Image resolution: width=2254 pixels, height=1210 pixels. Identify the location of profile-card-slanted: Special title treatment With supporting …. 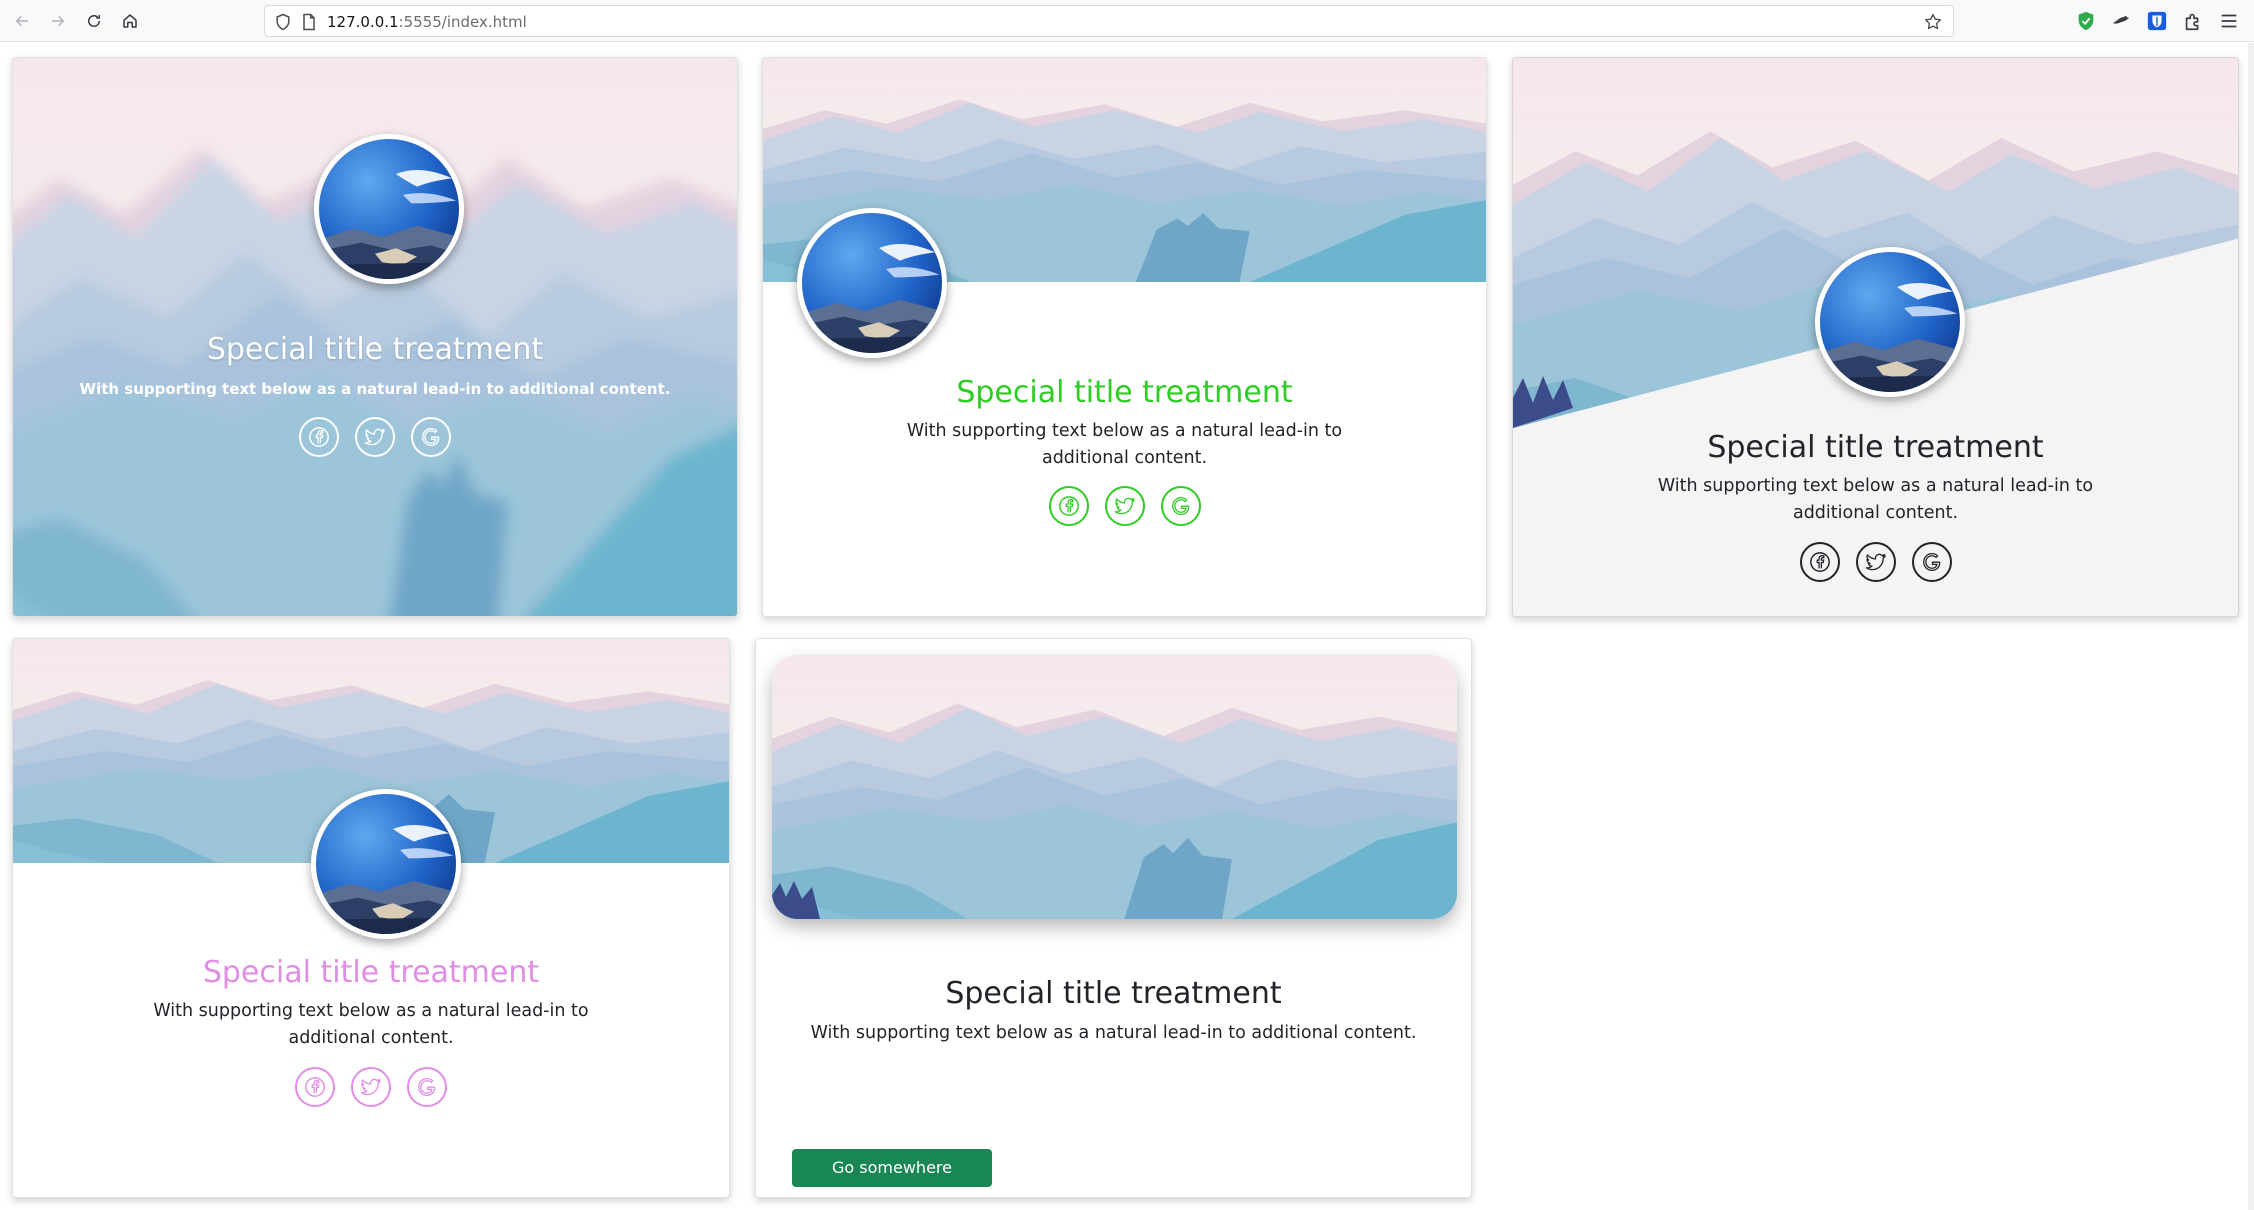
(1875, 337).